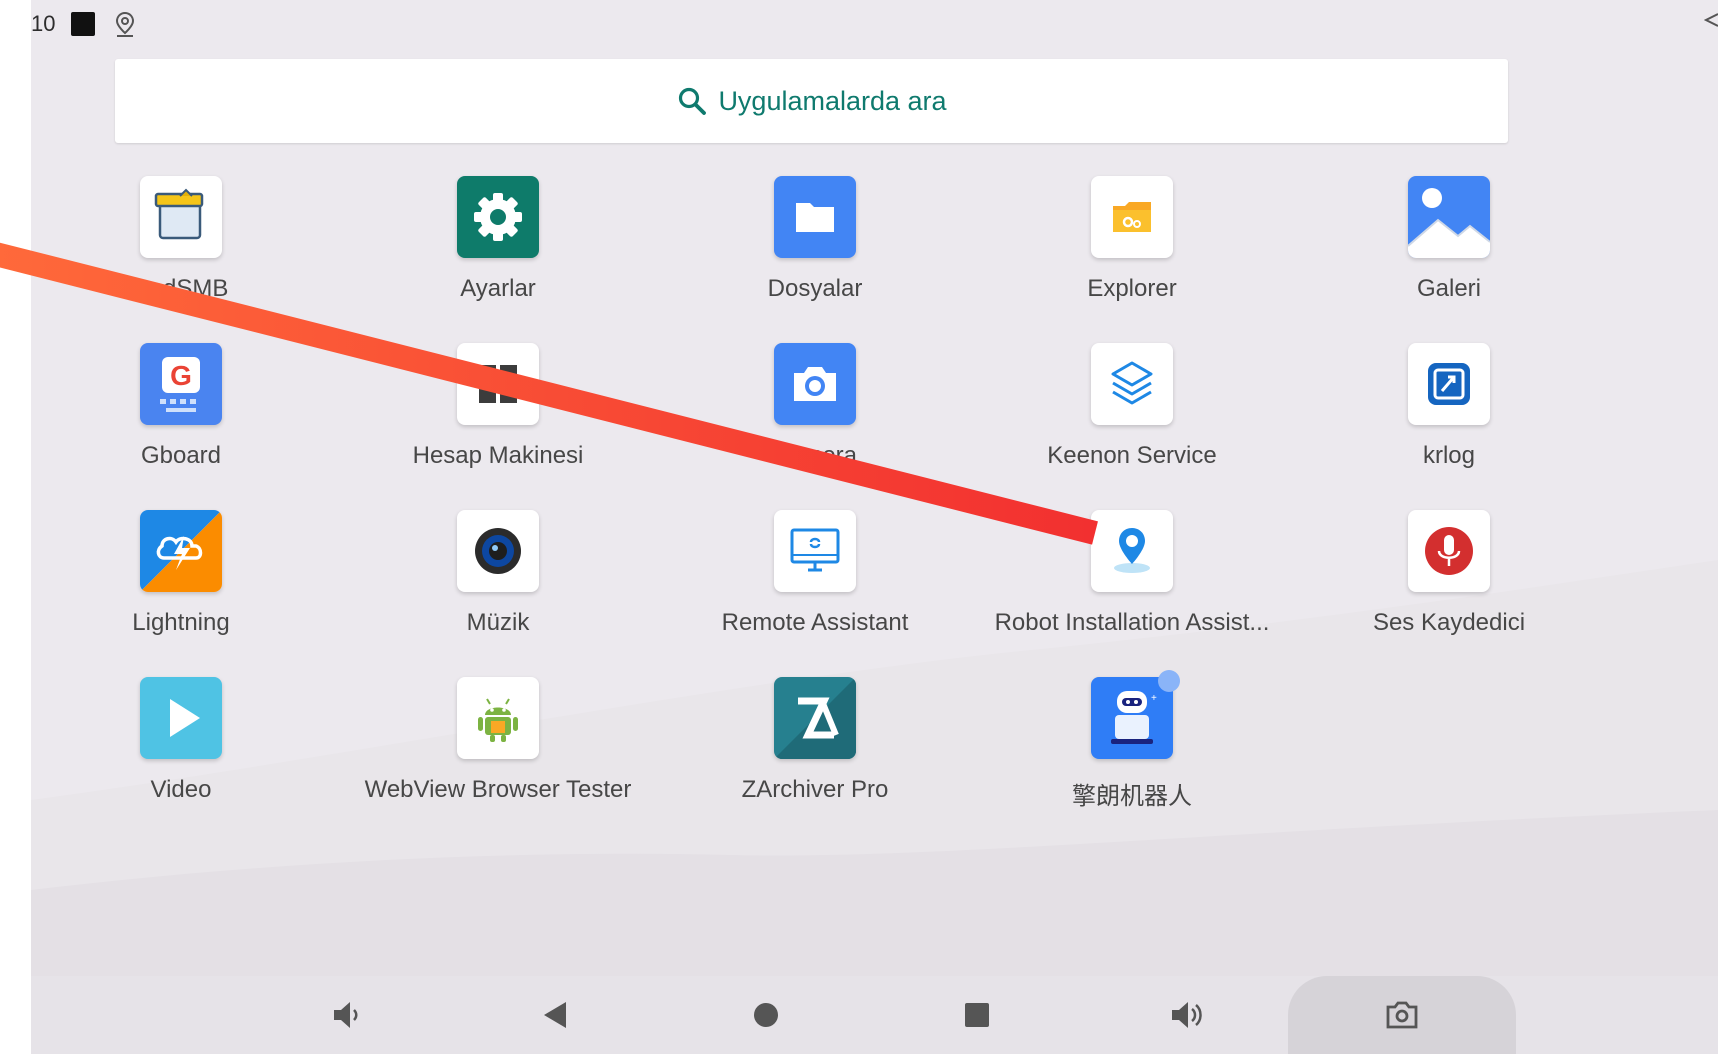 This screenshot has height=1054, width=1718. What do you see at coordinates (83, 24) in the screenshot?
I see `notification-square-icon` at bounding box center [83, 24].